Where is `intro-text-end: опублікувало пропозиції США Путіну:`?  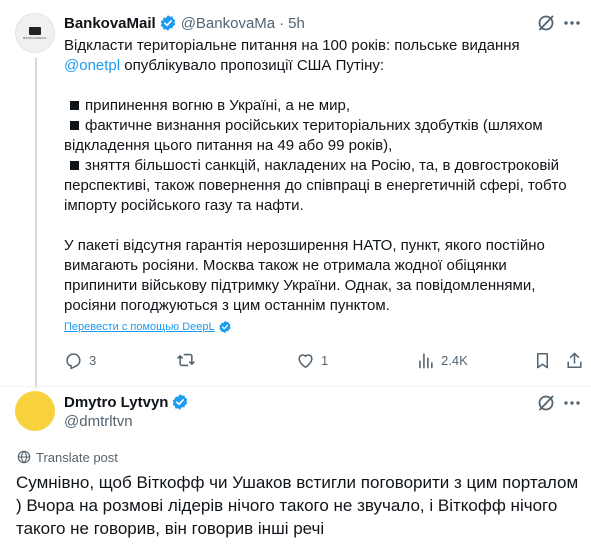
intro-text-end: опублікувало пропозиції США Путіну: is located at coordinates (252, 65).